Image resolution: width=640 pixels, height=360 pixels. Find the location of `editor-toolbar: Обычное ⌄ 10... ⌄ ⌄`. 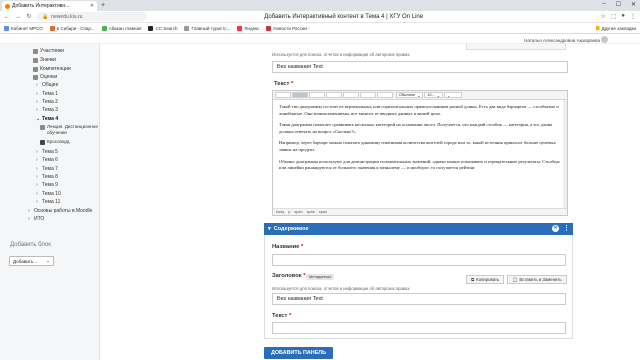

editor-toolbar: Обычное ⌄ 10... ⌄ ⌄ is located at coordinates (420, 95).